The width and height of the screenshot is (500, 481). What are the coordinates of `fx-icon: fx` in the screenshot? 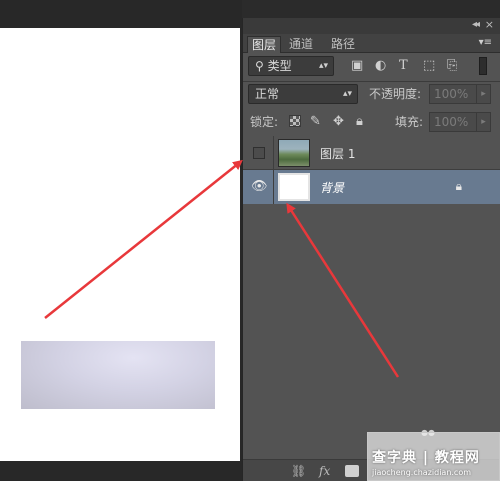 It's located at (324, 471).